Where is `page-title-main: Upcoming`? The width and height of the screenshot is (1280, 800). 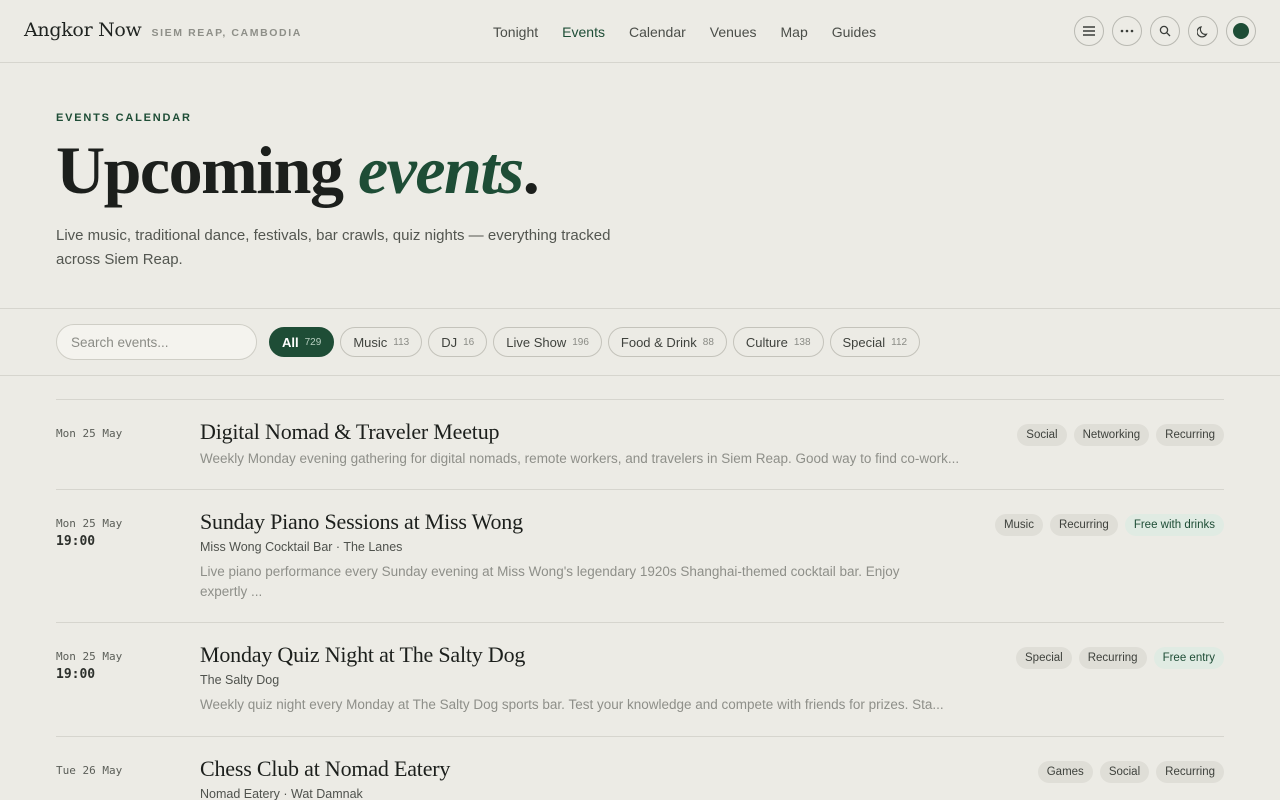 page-title-main: Upcoming is located at coordinates (207, 170).